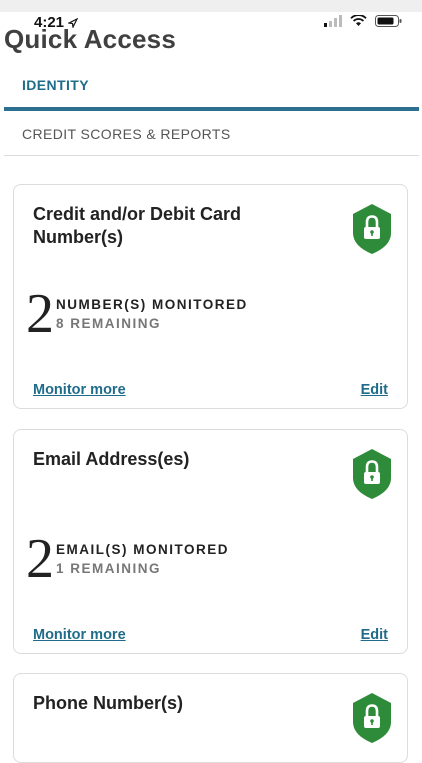 This screenshot has width=422, height=763. I want to click on remaining-label: 8 REMAINING, so click(109, 323).